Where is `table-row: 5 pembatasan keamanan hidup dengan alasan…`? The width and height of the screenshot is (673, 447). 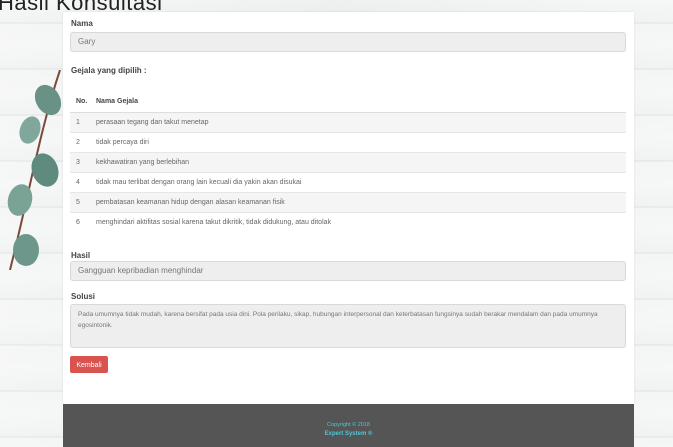 table-row: 5 pembatasan keamanan hidup dengan alasan… is located at coordinates (348, 202).